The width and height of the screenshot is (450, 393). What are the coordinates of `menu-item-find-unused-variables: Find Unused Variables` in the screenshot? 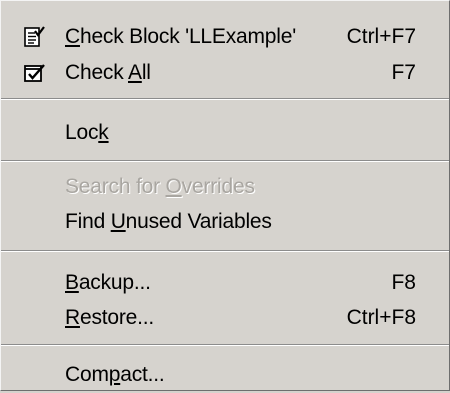 It's located at (225, 222).